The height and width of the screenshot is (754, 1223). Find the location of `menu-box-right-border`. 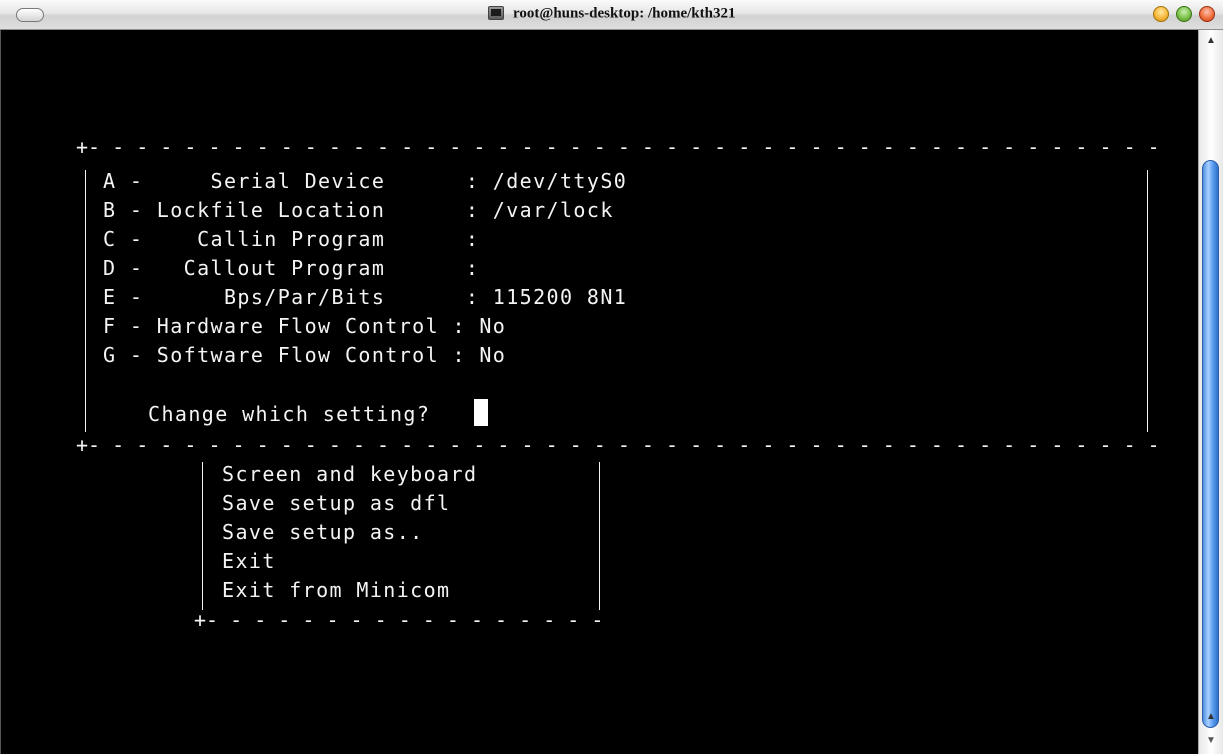

menu-box-right-border is located at coordinates (599, 536).